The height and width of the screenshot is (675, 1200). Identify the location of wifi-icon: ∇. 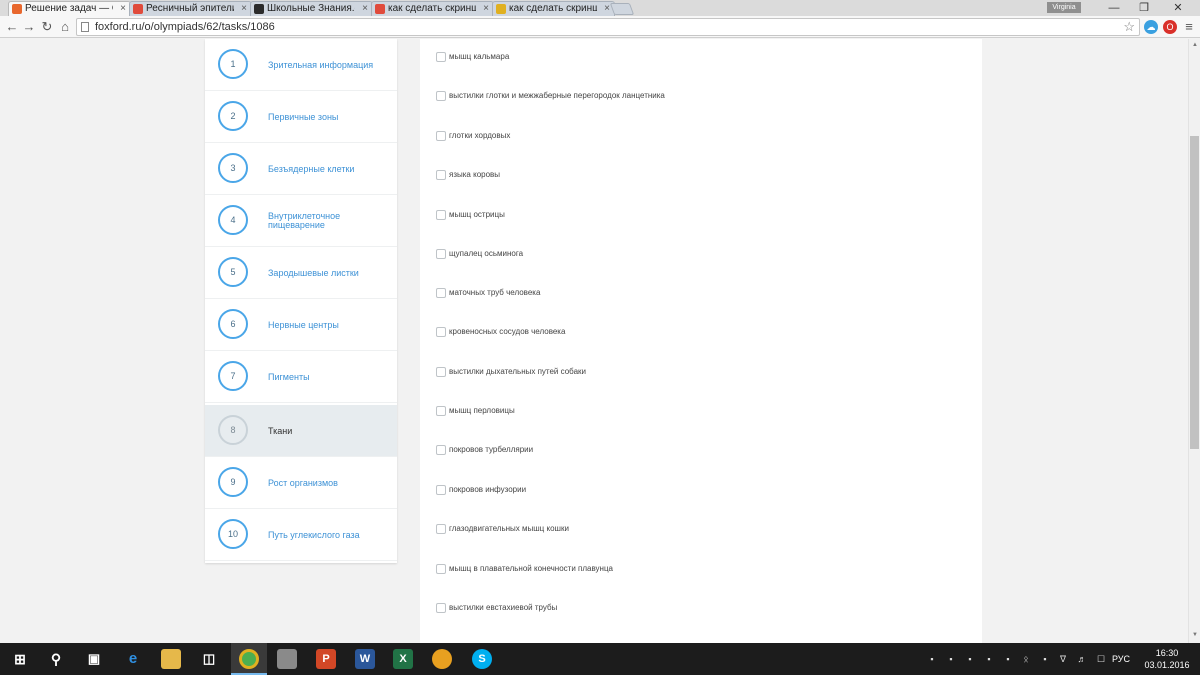
(1063, 659).